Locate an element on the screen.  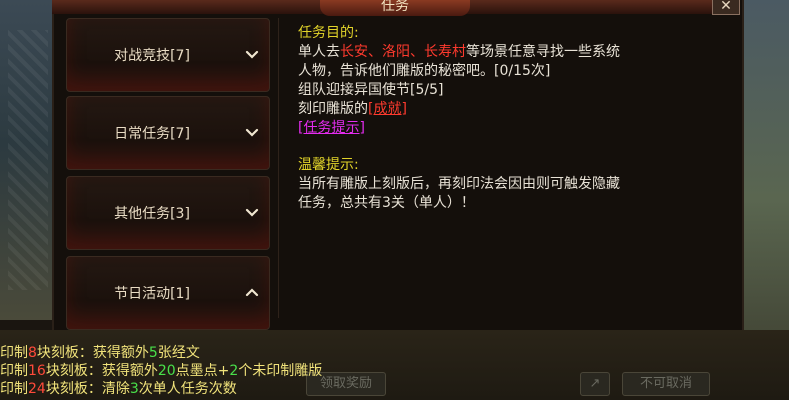
reward-line: 印制16块刻板：获得额外20点墨点+2个未印制雕版 is located at coordinates (161, 371).